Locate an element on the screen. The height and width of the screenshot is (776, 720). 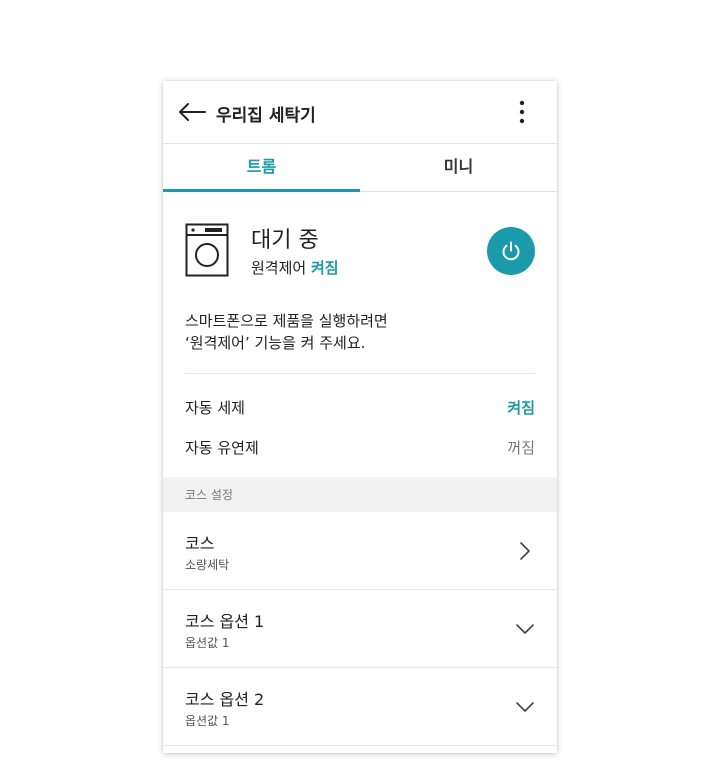
remote-control-label: 원격제어 is located at coordinates (279, 268).